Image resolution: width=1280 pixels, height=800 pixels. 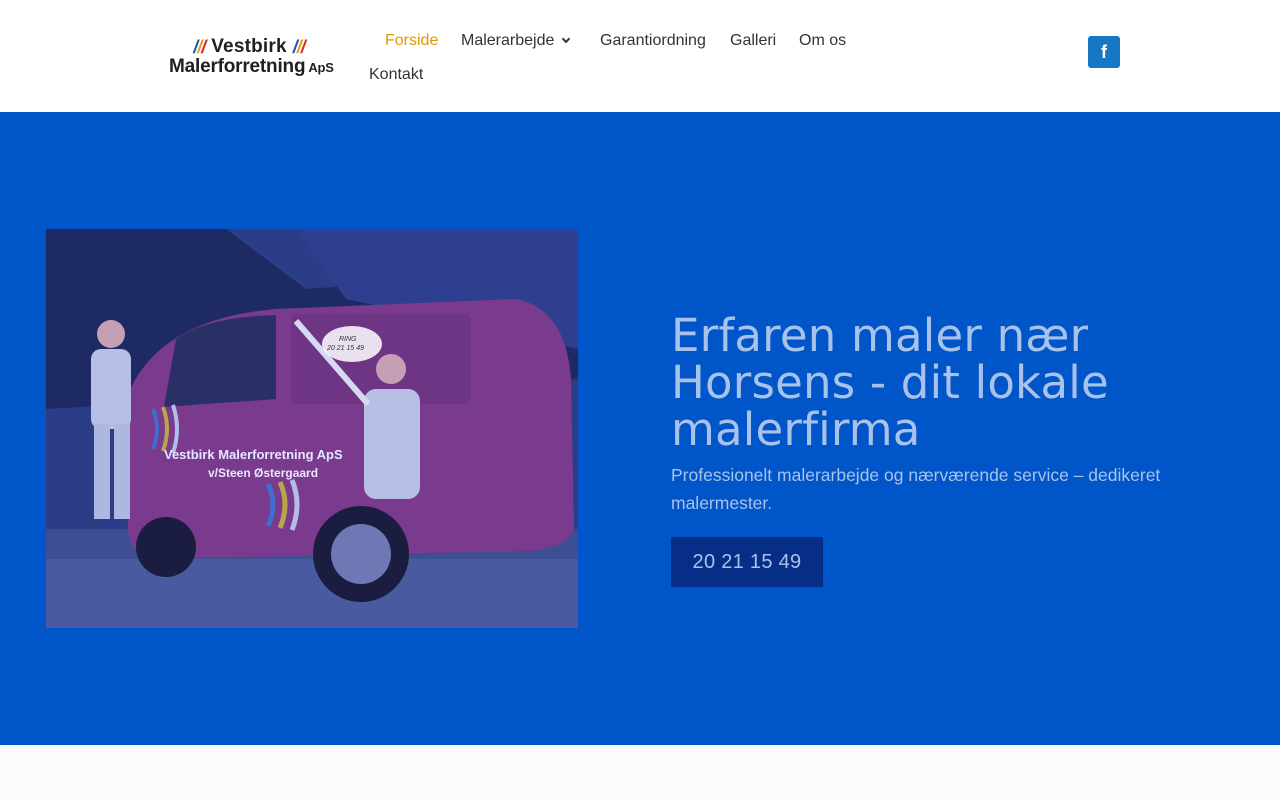 I want to click on nav-item-forside: Forside, so click(x=411, y=41).